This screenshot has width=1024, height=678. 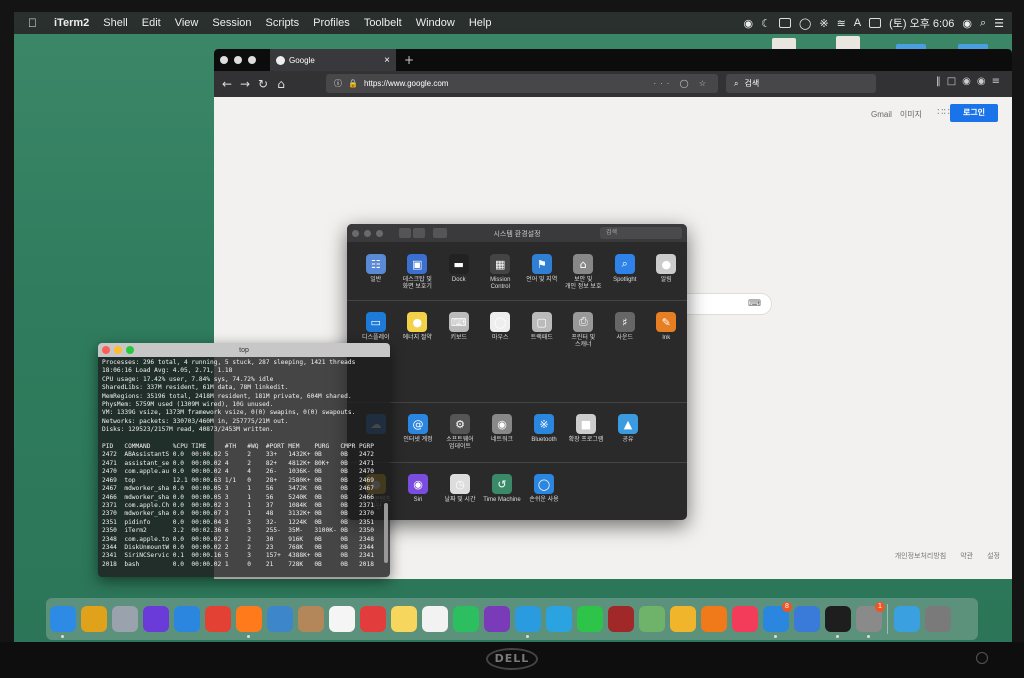 I want to click on menu-scripts: Scripts, so click(x=283, y=23).